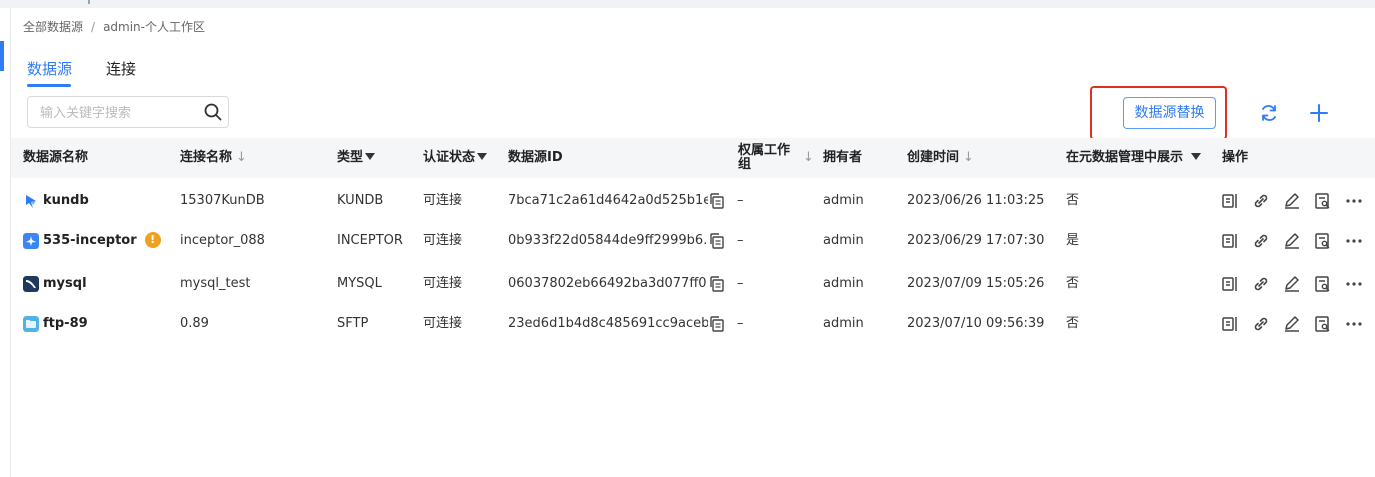  What do you see at coordinates (66, 201) in the screenshot?
I see `datasource-name: kundb` at bounding box center [66, 201].